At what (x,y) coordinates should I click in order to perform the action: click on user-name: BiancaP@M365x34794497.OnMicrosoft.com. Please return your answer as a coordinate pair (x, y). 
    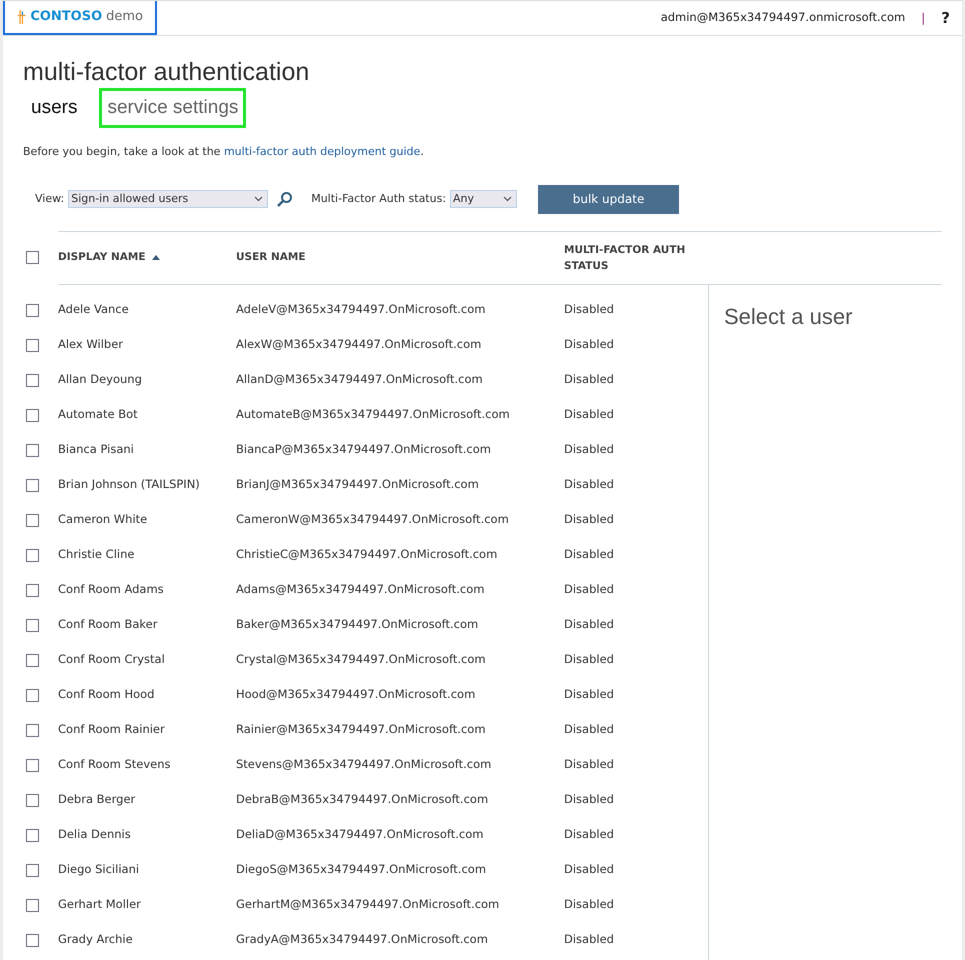
    Looking at the image, I should click on (364, 449).